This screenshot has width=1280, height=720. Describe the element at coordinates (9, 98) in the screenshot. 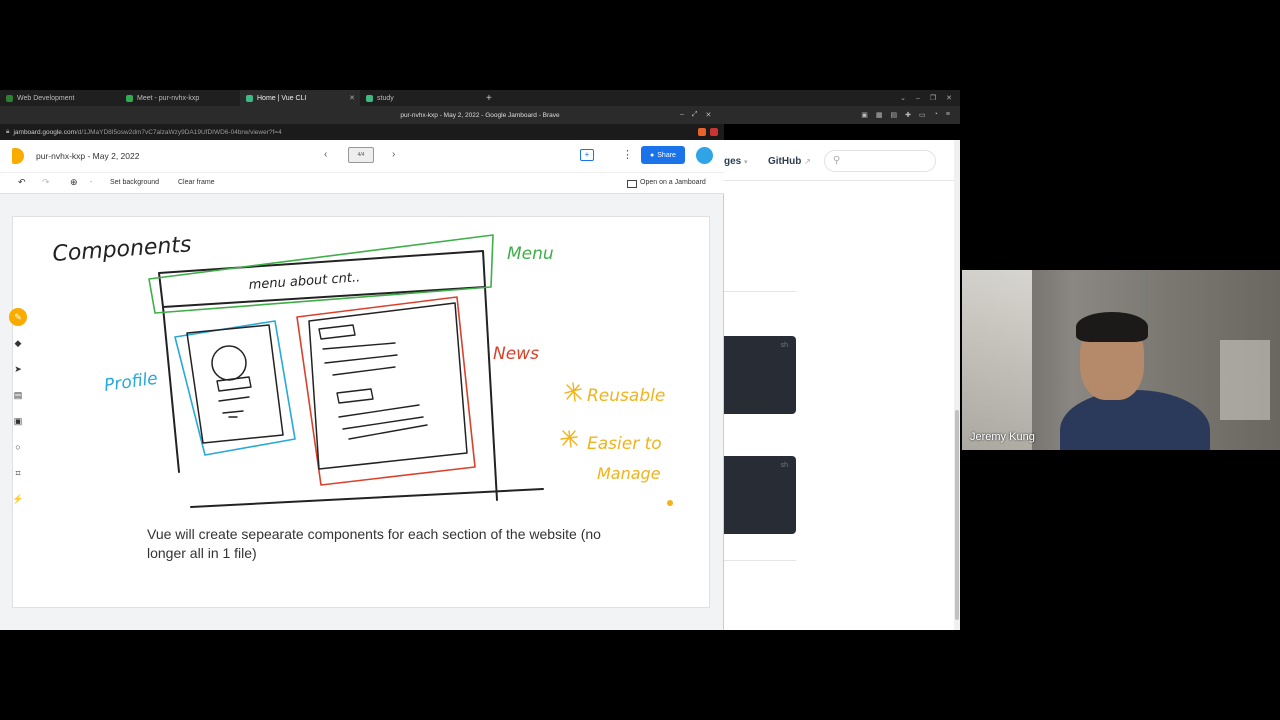

I see `tab-favicon-icon` at that location.